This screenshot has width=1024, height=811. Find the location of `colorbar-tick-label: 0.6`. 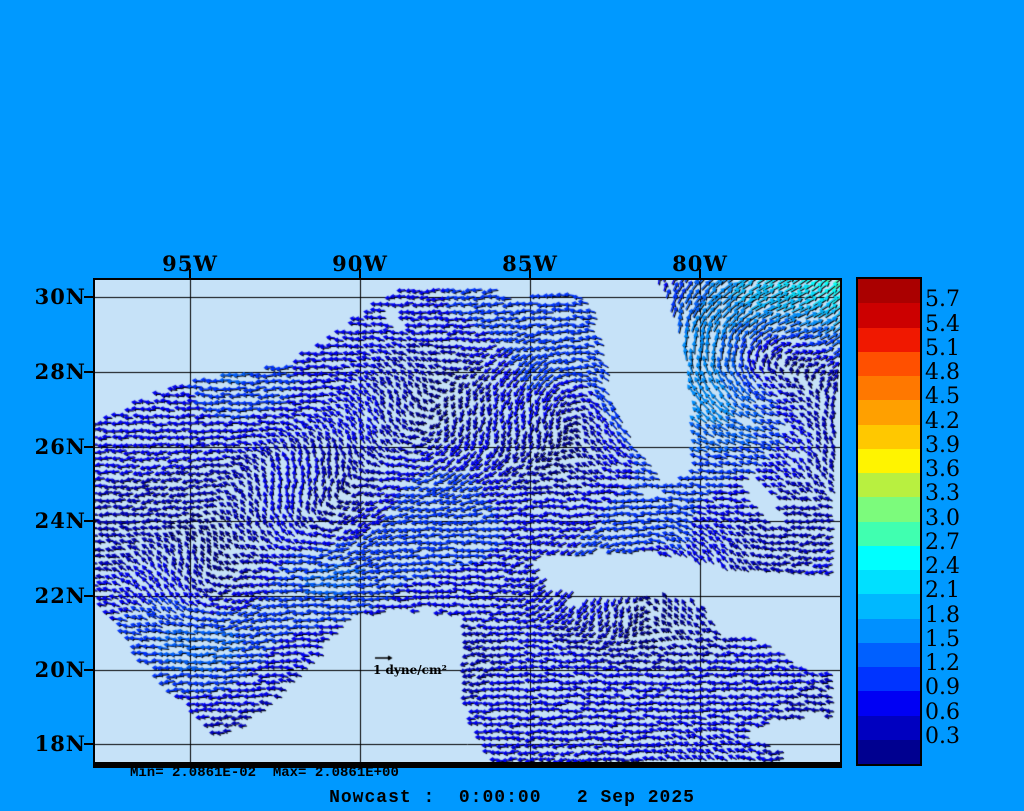

colorbar-tick-label: 0.6 is located at coordinates (942, 712).